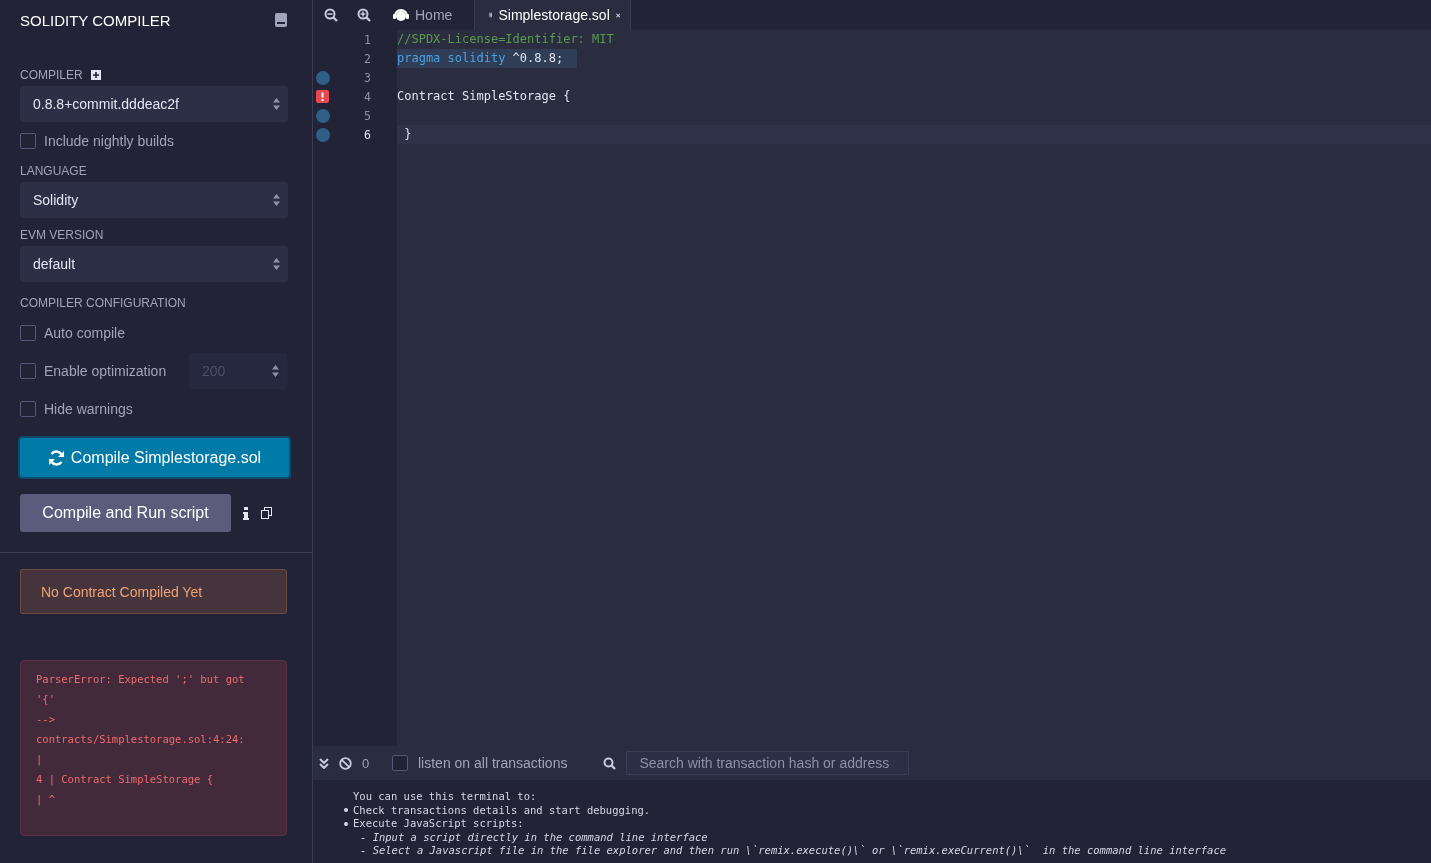  Describe the element at coordinates (345, 763) in the screenshot. I see `clear-icon` at that location.